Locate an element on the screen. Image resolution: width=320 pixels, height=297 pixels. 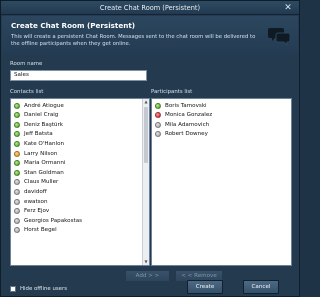
contacts-name: Jeff Batsta is located at coordinates (38, 134).